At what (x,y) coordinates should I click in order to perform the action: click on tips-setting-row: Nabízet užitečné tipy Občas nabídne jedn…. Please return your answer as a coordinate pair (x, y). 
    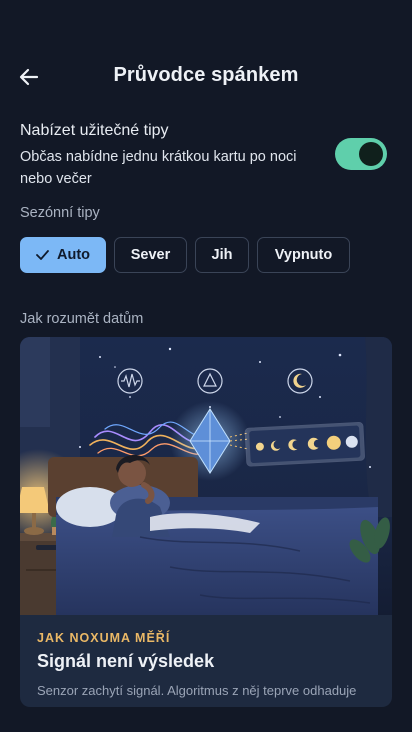
    Looking at the image, I should click on (206, 156).